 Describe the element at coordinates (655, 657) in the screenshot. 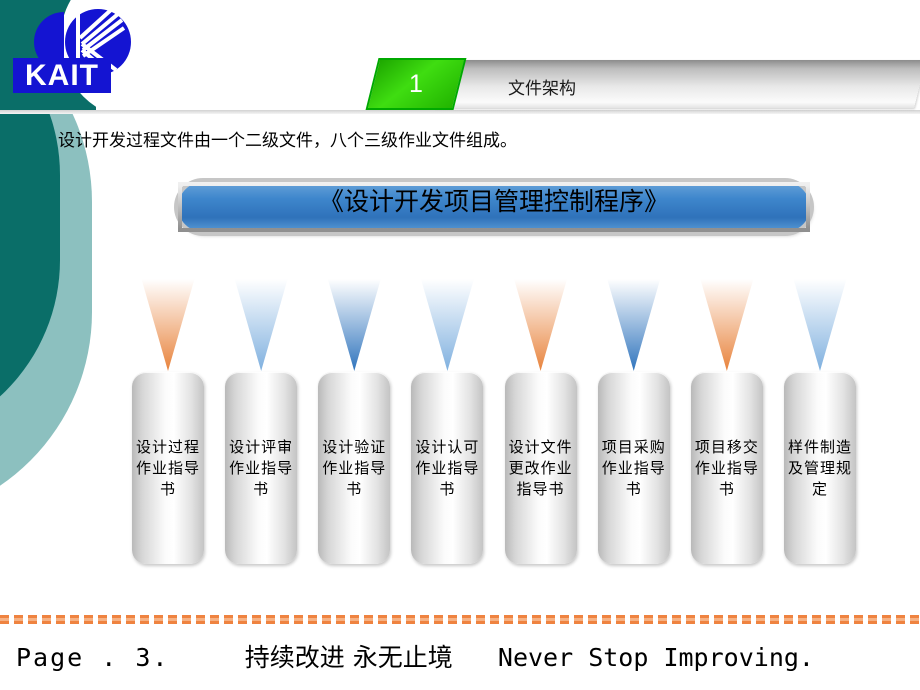

I see `footer-slogan-en: Never Stop Improving.` at that location.